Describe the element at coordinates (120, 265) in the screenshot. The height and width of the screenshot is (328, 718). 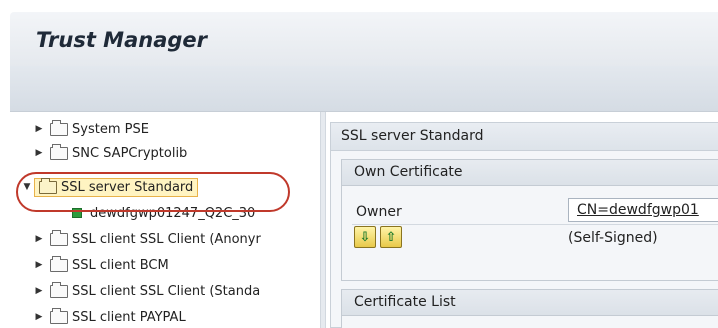
I see `tree-item-label: SSL client BCM` at that location.